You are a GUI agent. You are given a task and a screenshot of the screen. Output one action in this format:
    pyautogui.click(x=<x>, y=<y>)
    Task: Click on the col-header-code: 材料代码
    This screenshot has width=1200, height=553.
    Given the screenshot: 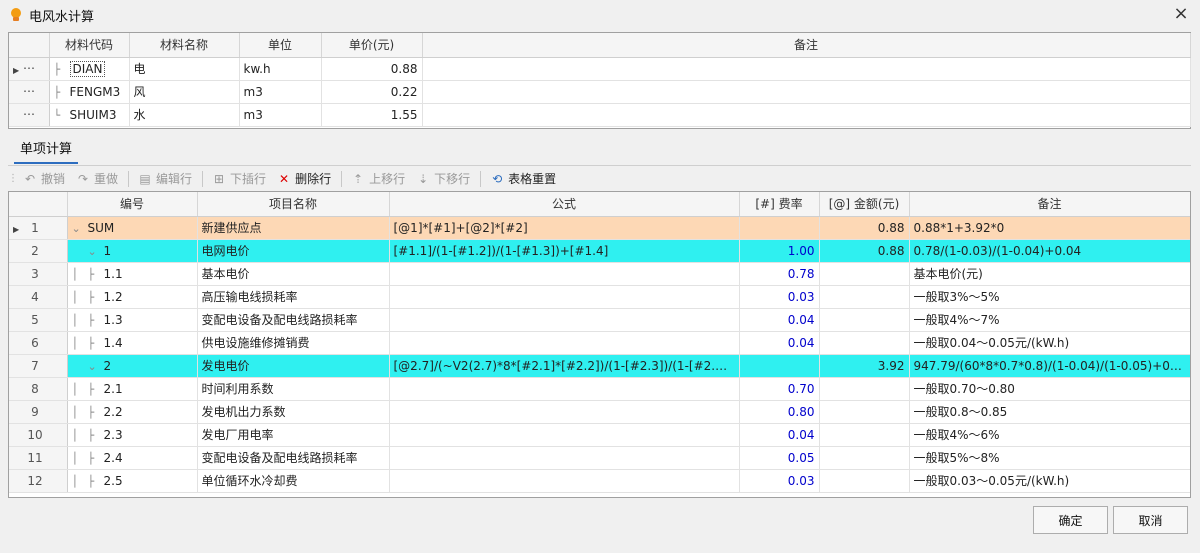 What is the action you would take?
    pyautogui.click(x=89, y=45)
    